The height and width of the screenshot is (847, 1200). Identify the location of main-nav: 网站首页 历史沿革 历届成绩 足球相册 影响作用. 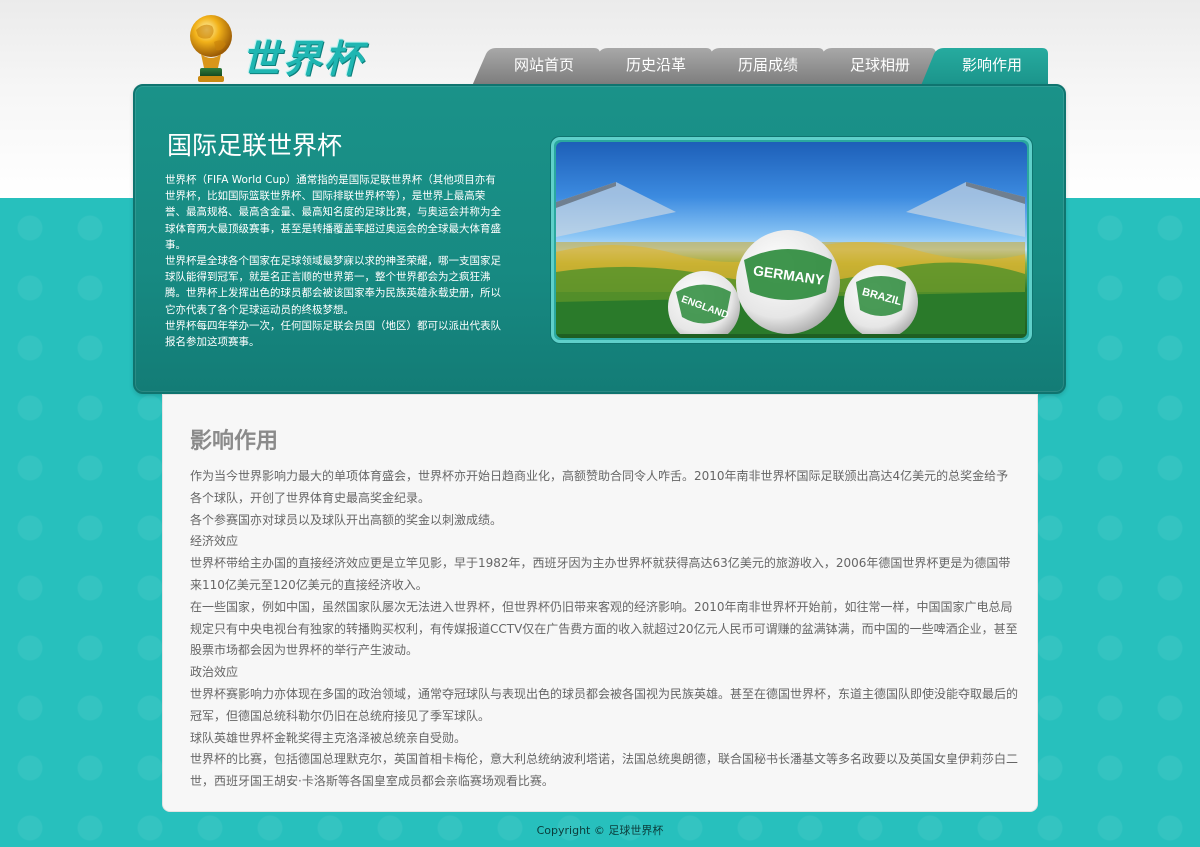
(762, 68).